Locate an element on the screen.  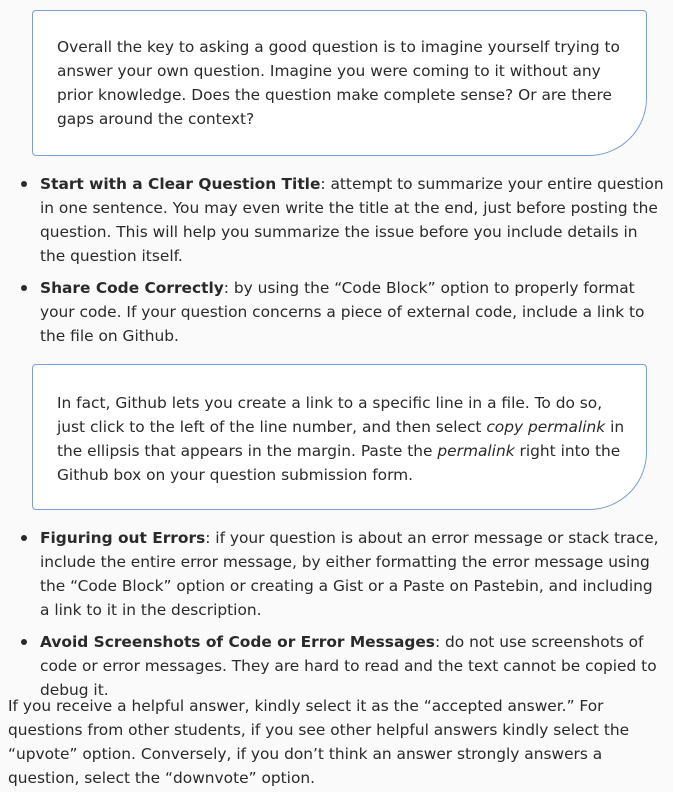
tip-title: Share Code Correctly is located at coordinates (132, 288).